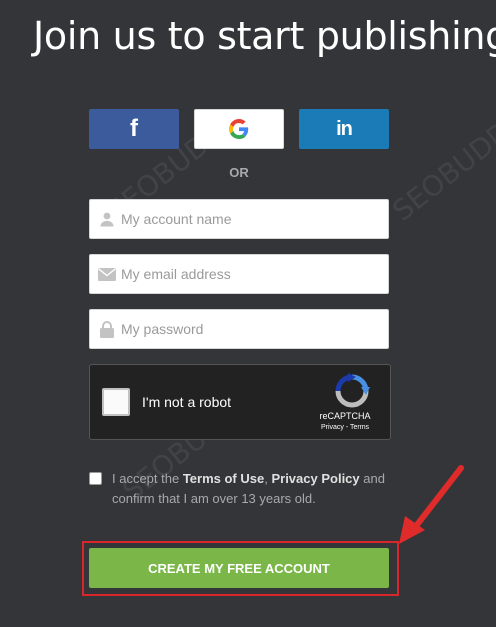 The image size is (496, 627). Describe the element at coordinates (254, 219) in the screenshot. I see `account-name-input` at that location.